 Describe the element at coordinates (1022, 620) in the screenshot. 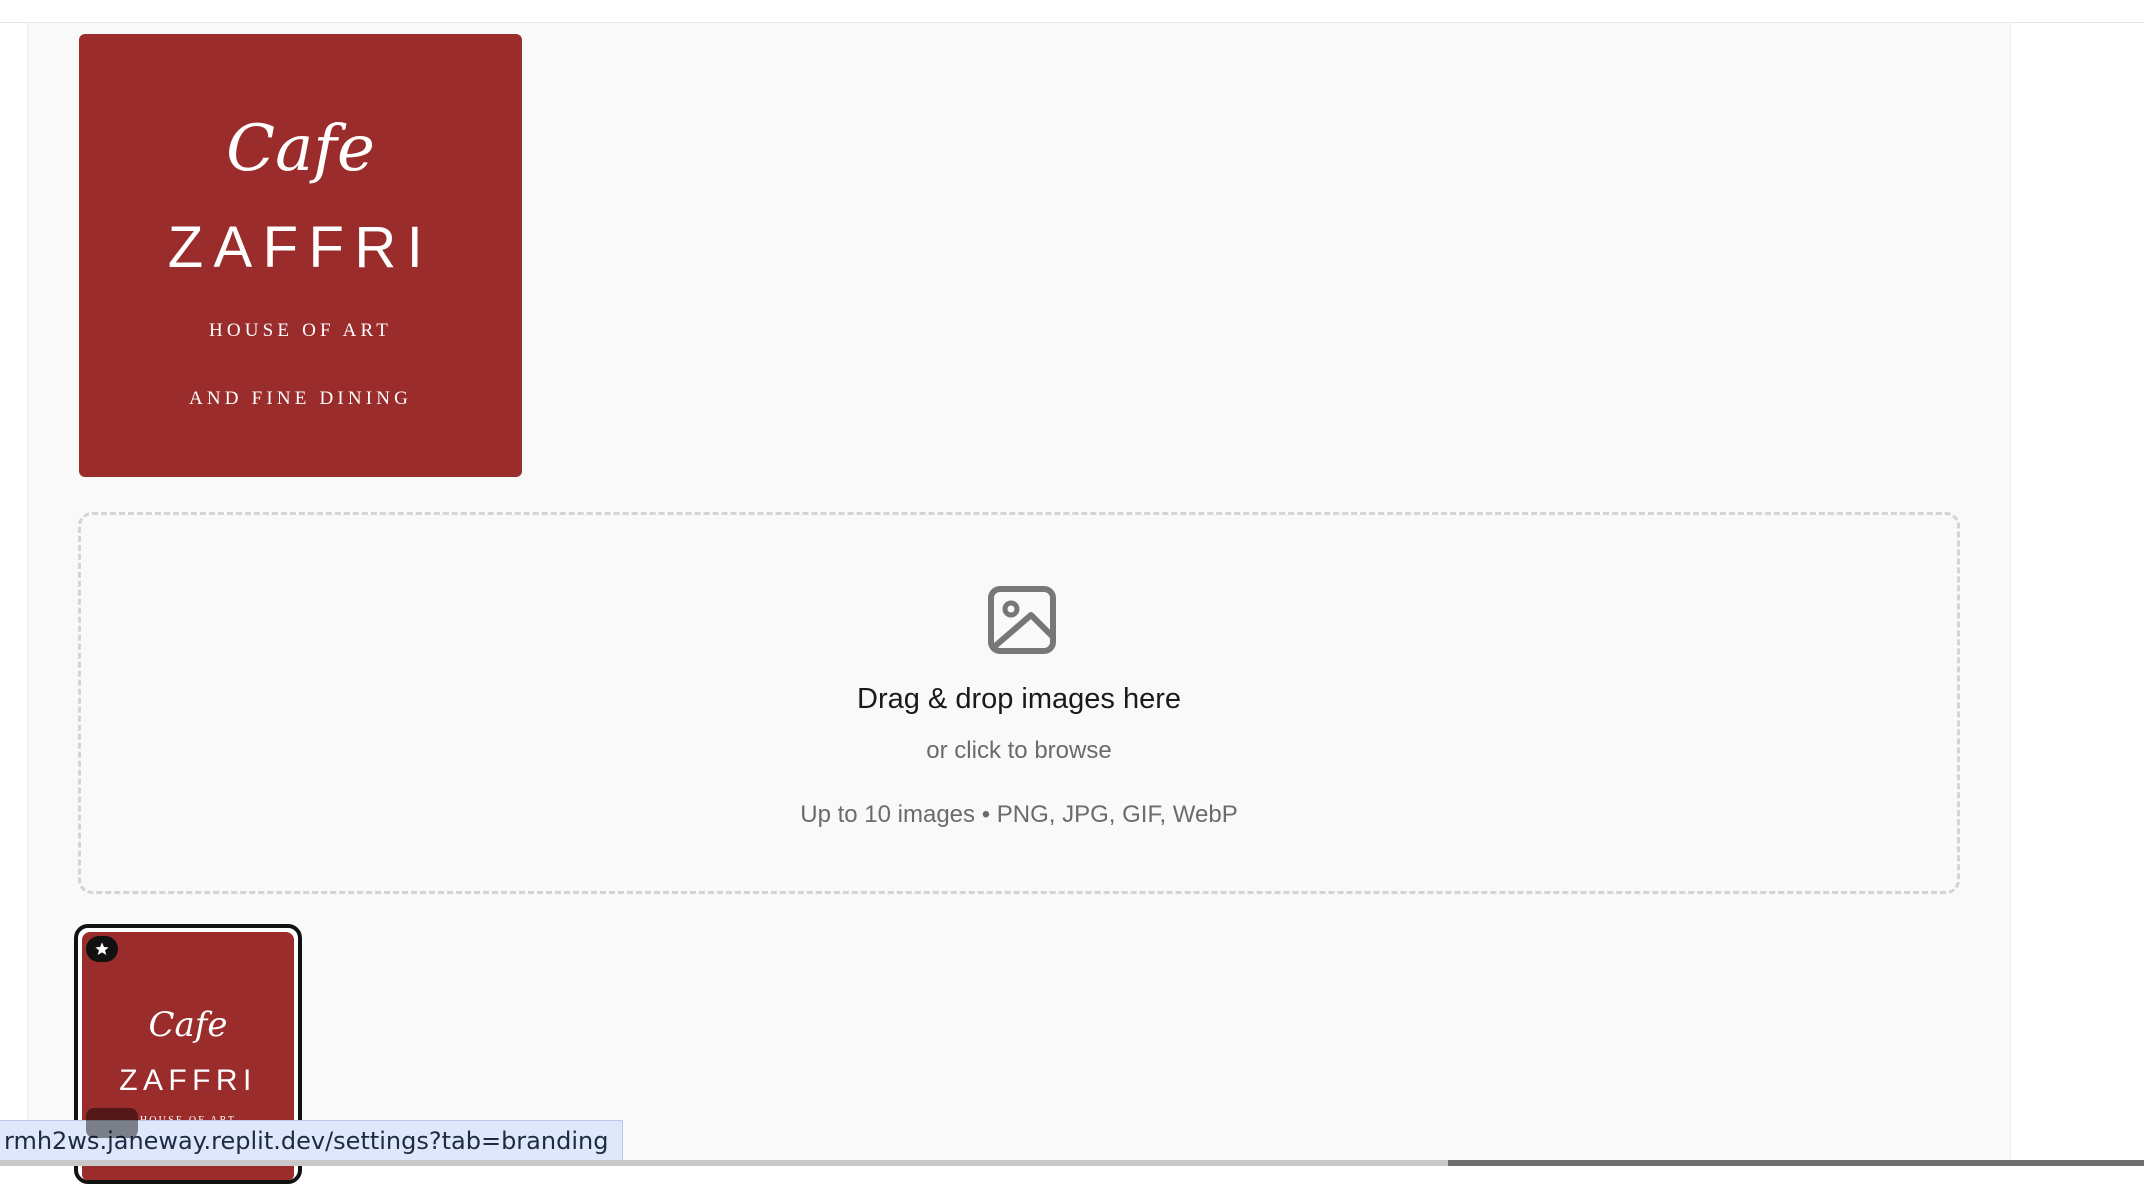

I see `image-icon` at that location.